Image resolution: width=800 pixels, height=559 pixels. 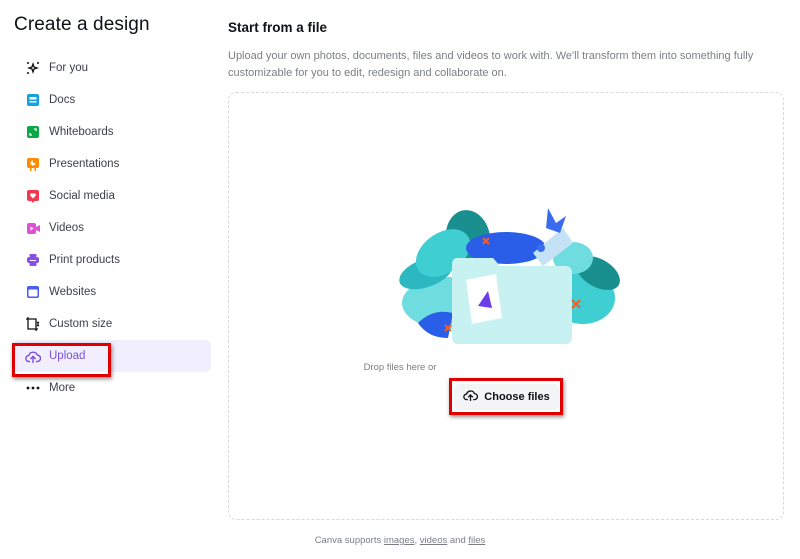 I want to click on heart-icon, so click(x=33, y=196).